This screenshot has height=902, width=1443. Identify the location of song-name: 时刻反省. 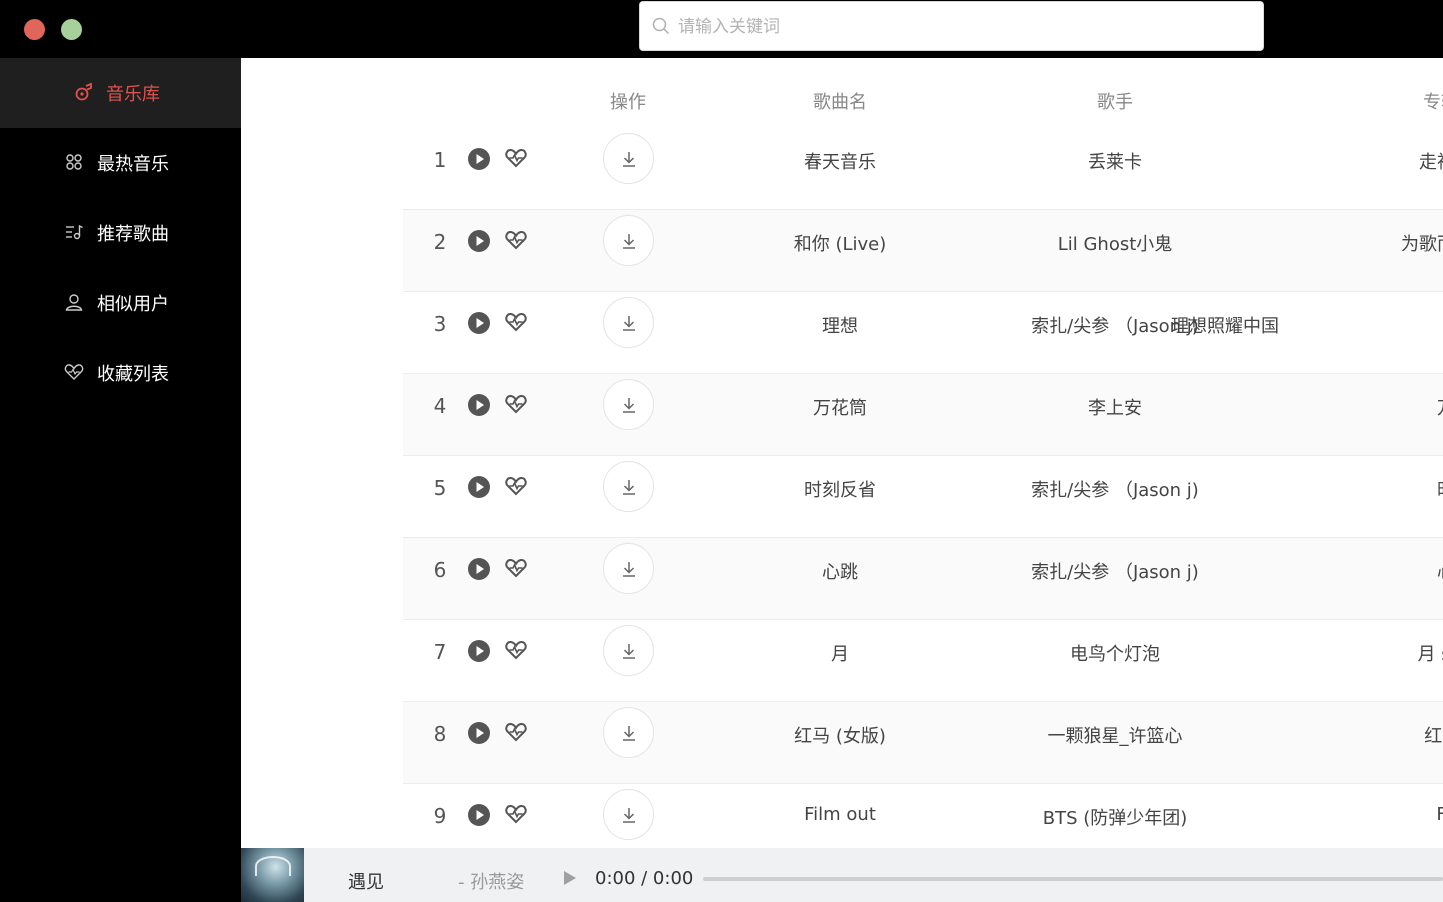
(840, 490).